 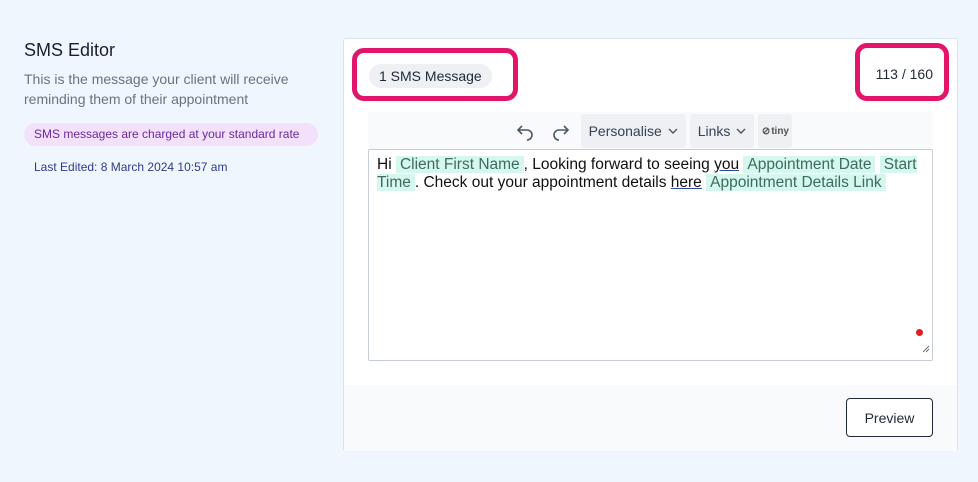 What do you see at coordinates (780, 131) in the screenshot?
I see `tiny-label: tiny` at bounding box center [780, 131].